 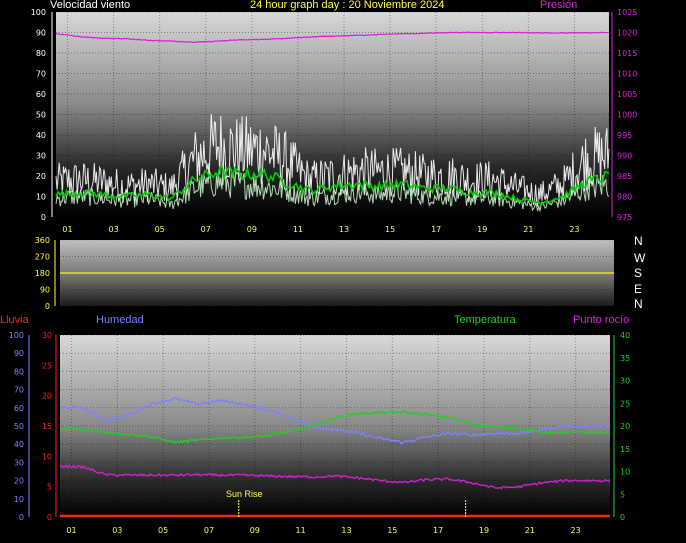 What do you see at coordinates (625, 472) in the screenshot?
I see `temperature-y-tick: 10` at bounding box center [625, 472].